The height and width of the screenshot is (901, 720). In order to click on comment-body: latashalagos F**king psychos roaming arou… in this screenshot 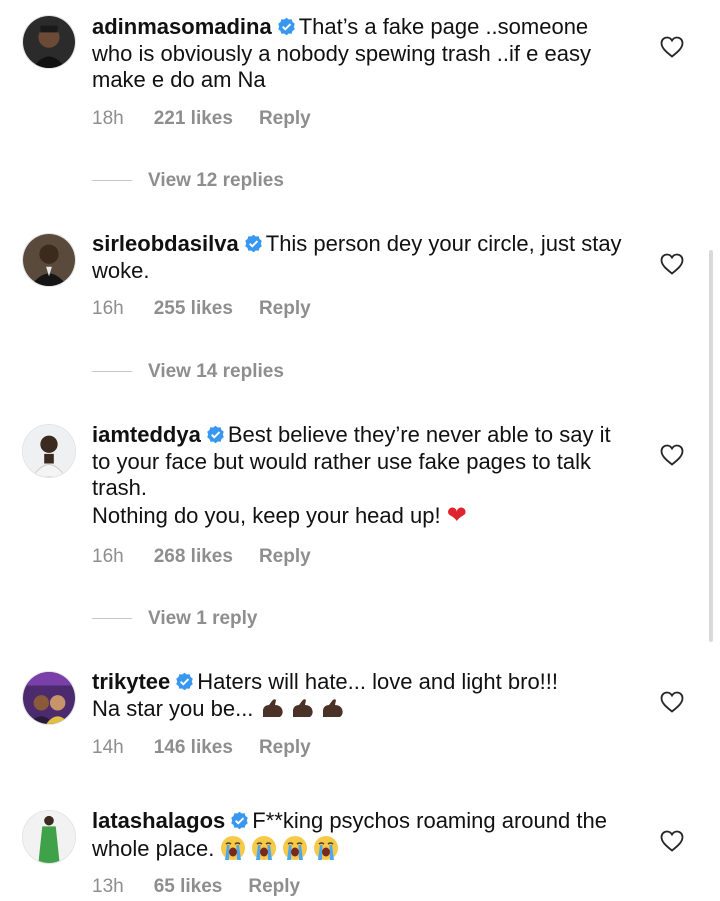, I will do `click(362, 835)`.